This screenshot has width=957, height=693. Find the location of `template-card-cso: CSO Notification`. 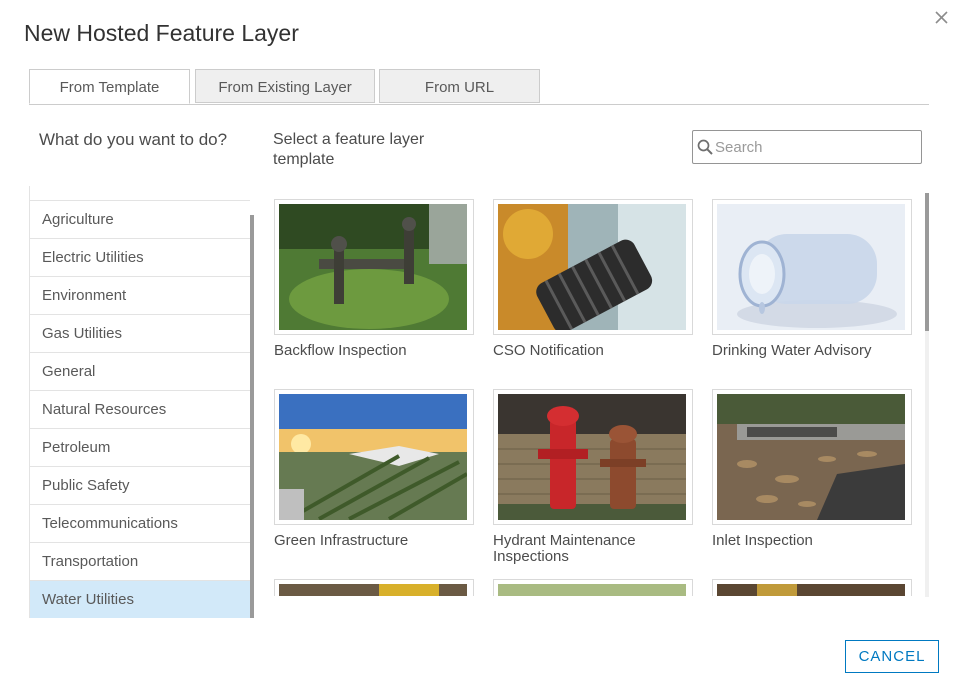

template-card-cso: CSO Notification is located at coordinates (593, 279).